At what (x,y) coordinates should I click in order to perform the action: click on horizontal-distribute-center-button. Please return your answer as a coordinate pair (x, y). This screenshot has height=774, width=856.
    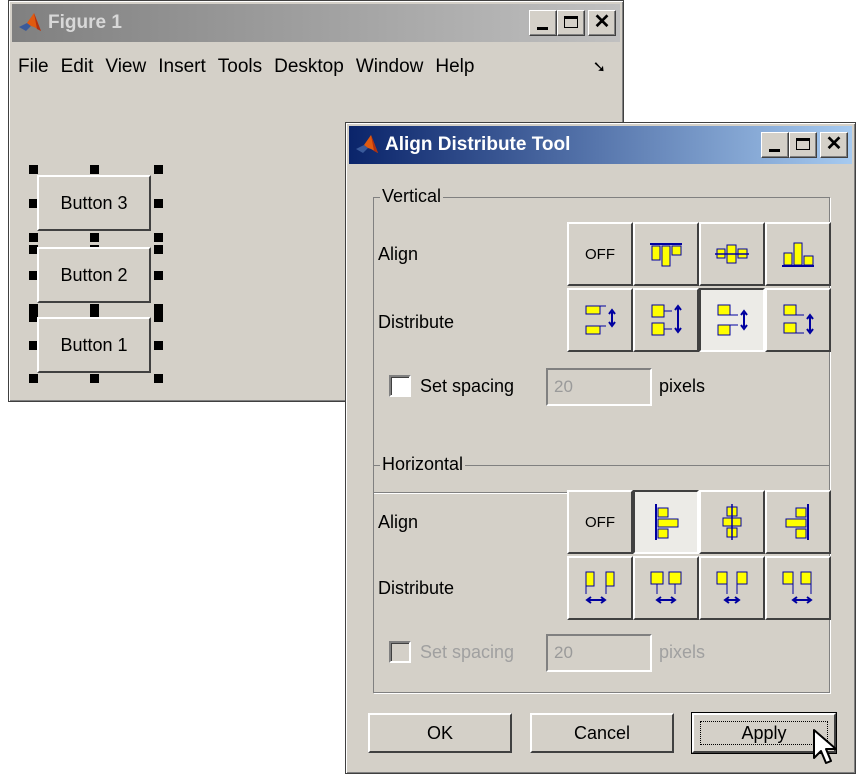
    Looking at the image, I should click on (666, 588).